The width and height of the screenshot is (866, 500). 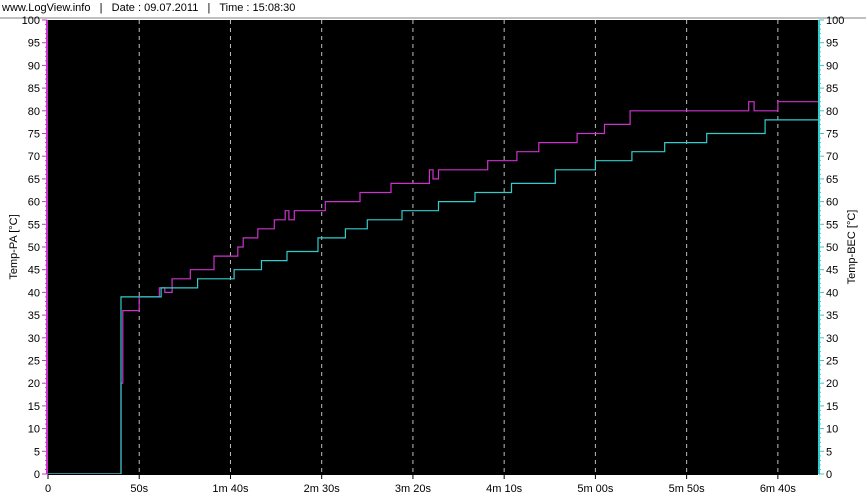 I want to click on left-y-tick-label: 50, so click(x=34, y=248).